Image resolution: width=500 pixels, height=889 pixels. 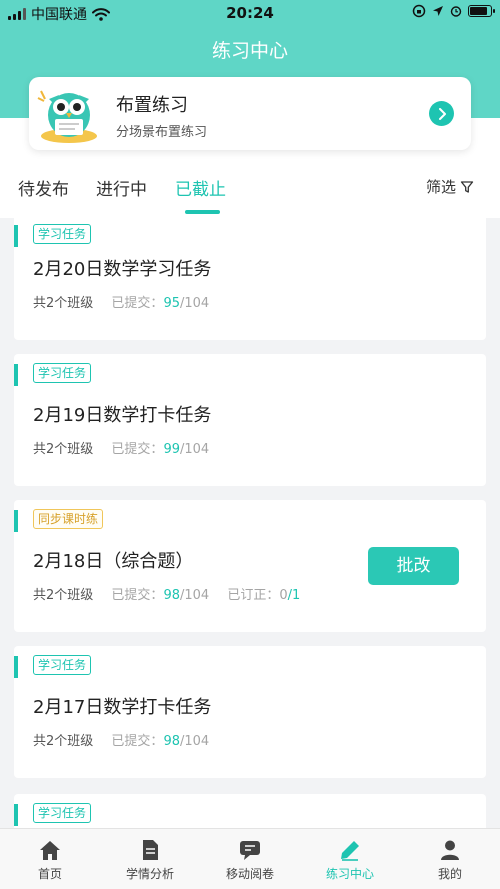 What do you see at coordinates (250, 850) in the screenshot?
I see `chat-icon` at bounding box center [250, 850].